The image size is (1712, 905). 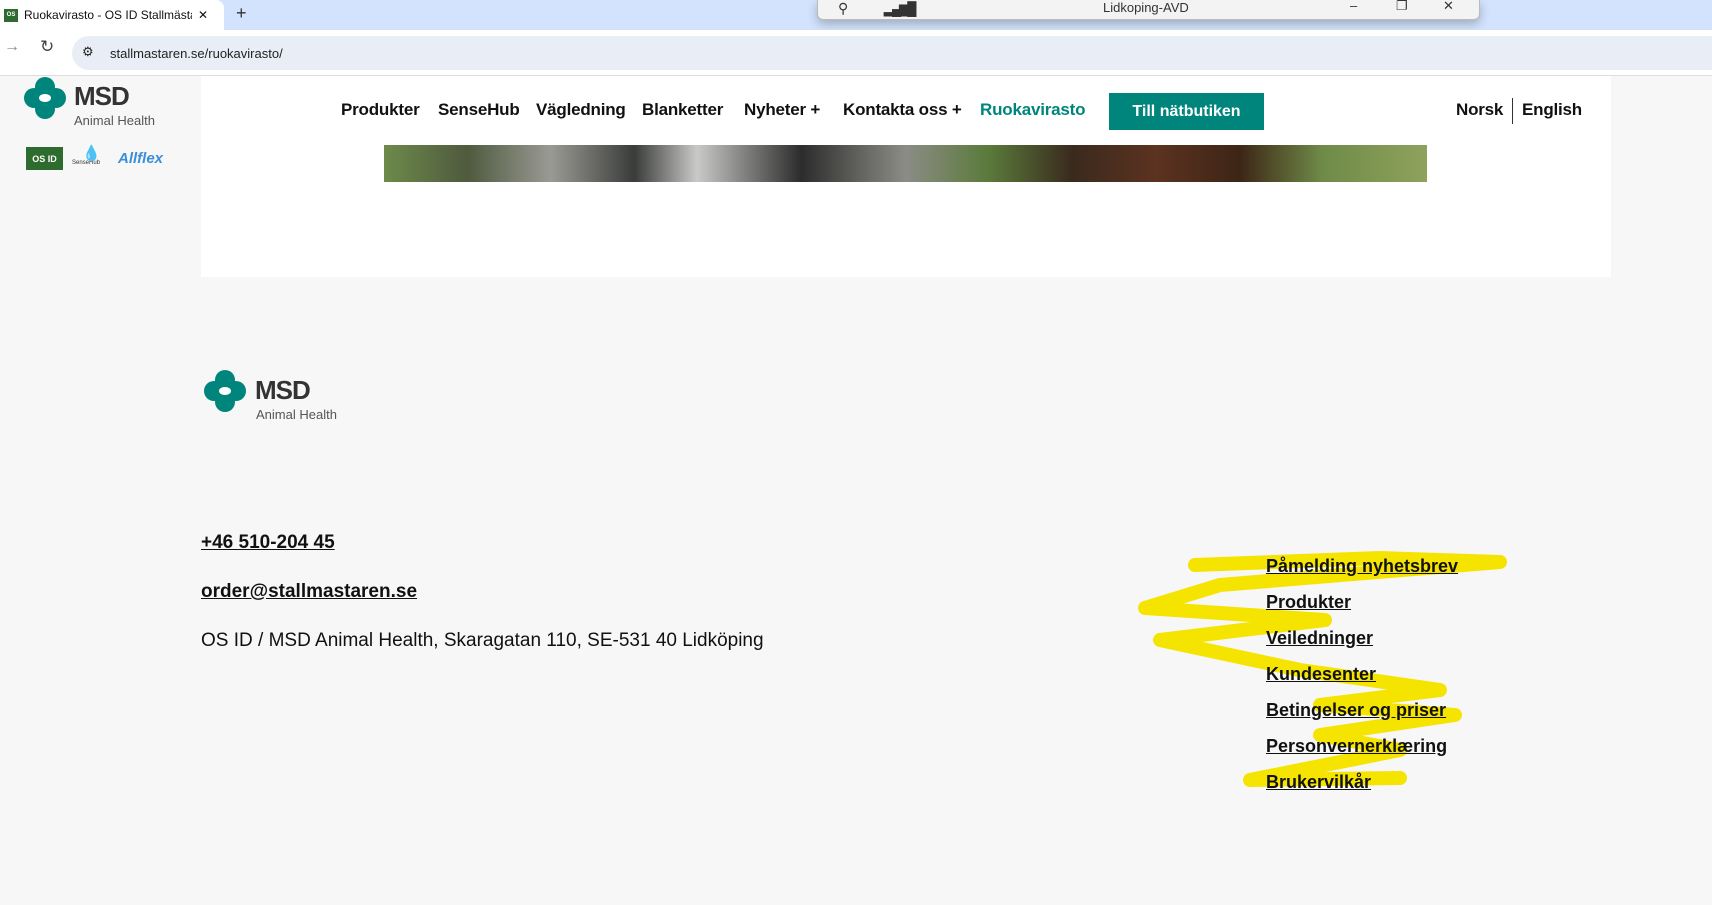 I want to click on yellow-scribble-annotation, so click(x=1322, y=669).